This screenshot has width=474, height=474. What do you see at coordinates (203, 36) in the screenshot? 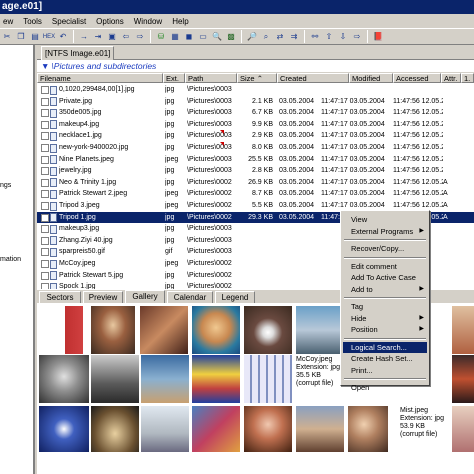
I see `ram-icon: ▭` at bounding box center [203, 36].